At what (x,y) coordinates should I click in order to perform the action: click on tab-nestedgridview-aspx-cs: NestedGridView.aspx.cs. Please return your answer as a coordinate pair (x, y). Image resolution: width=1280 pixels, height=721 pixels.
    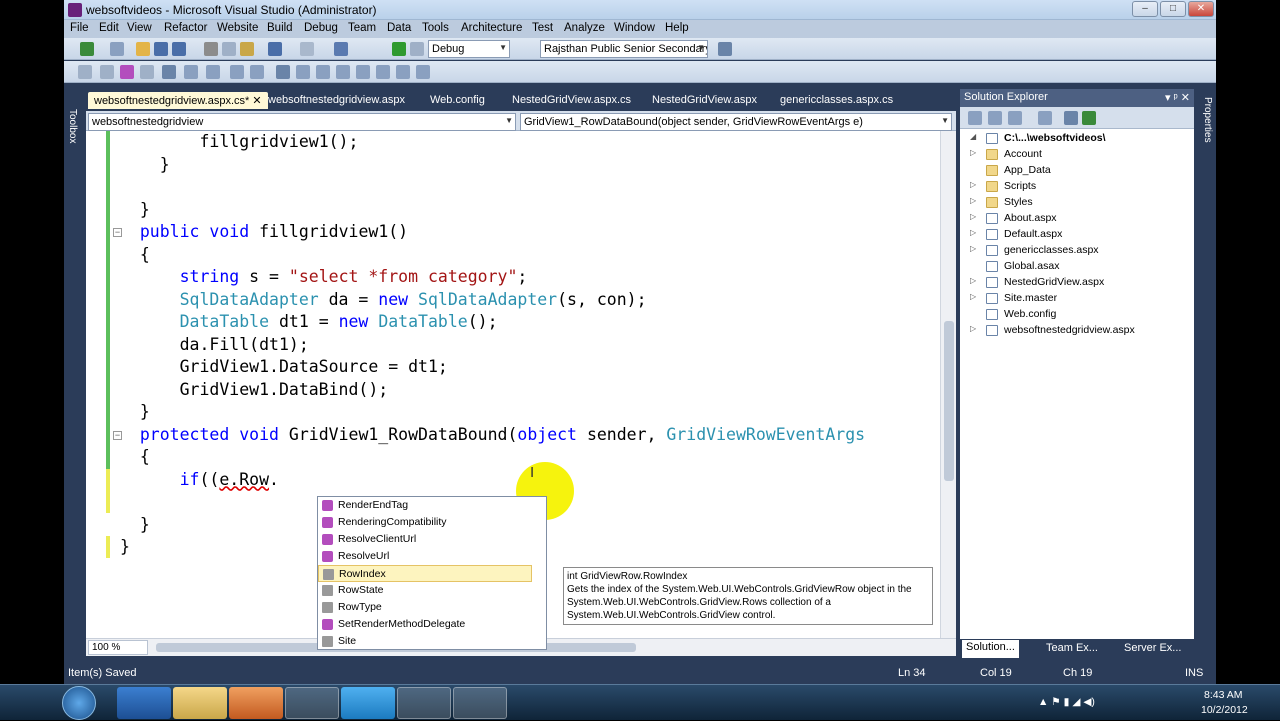
    Looking at the image, I should click on (571, 100).